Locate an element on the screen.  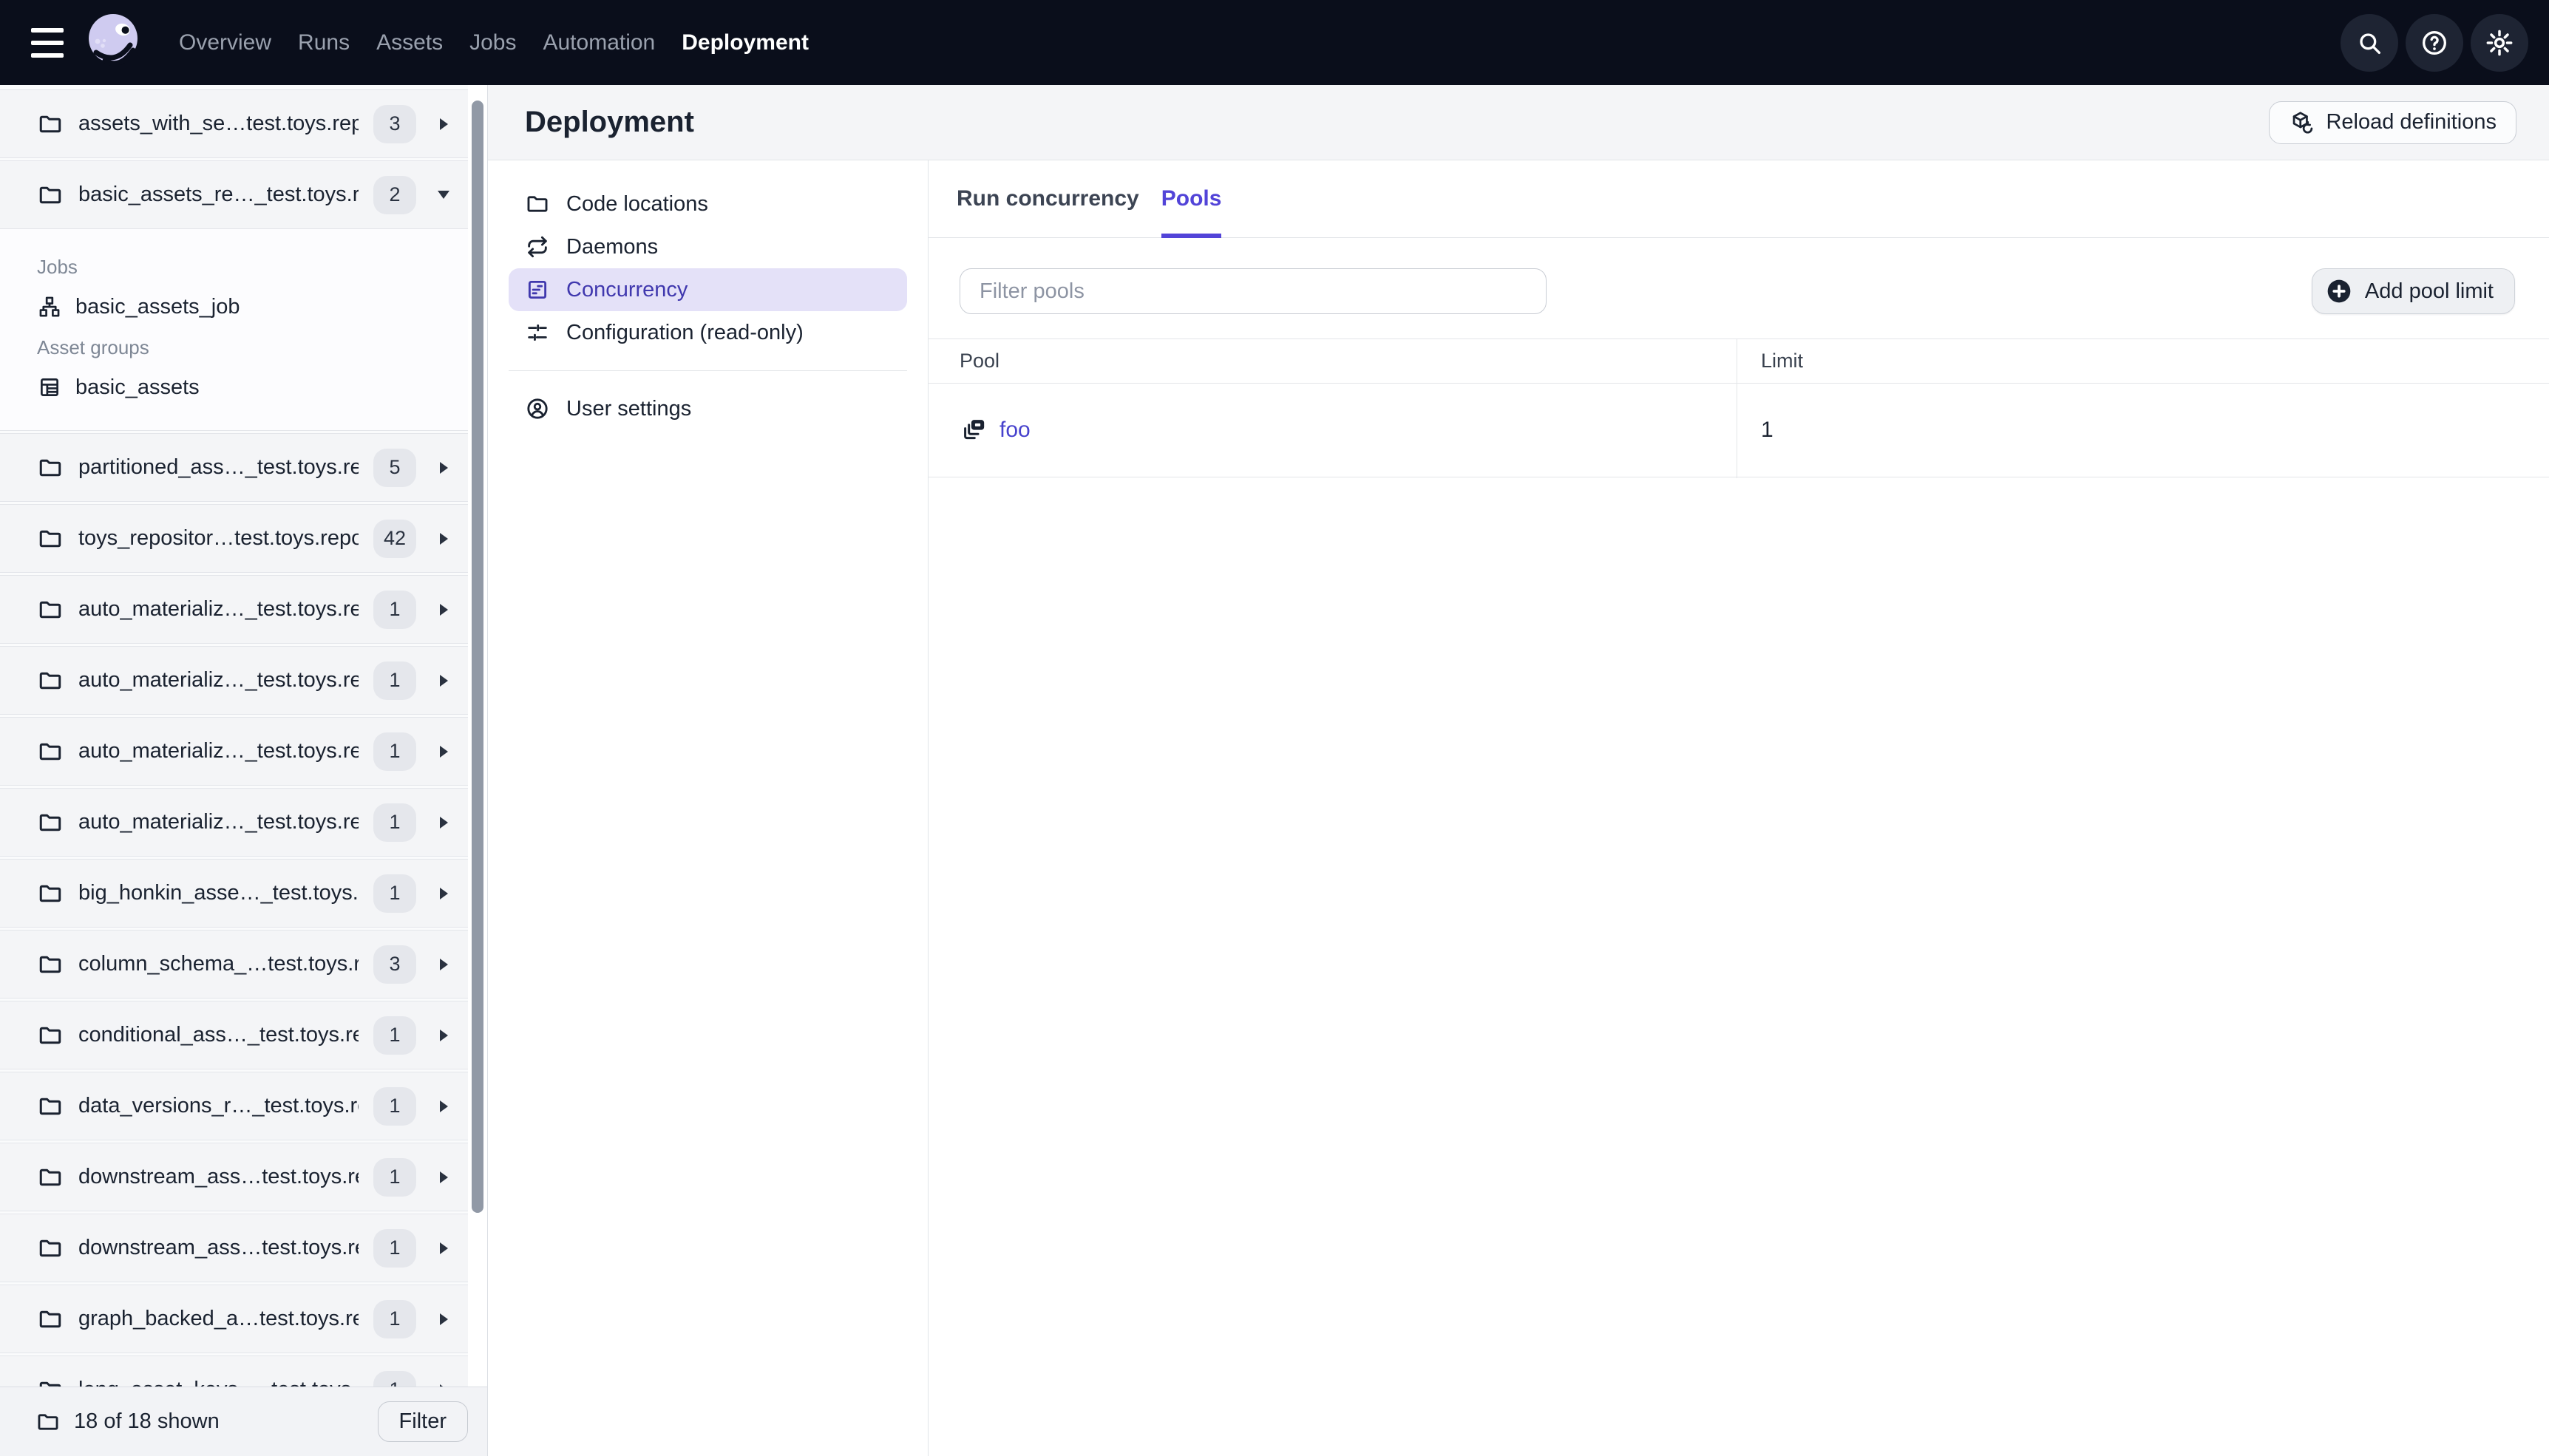
reload-definitions-button: Reload definitions is located at coordinates (2392, 122).